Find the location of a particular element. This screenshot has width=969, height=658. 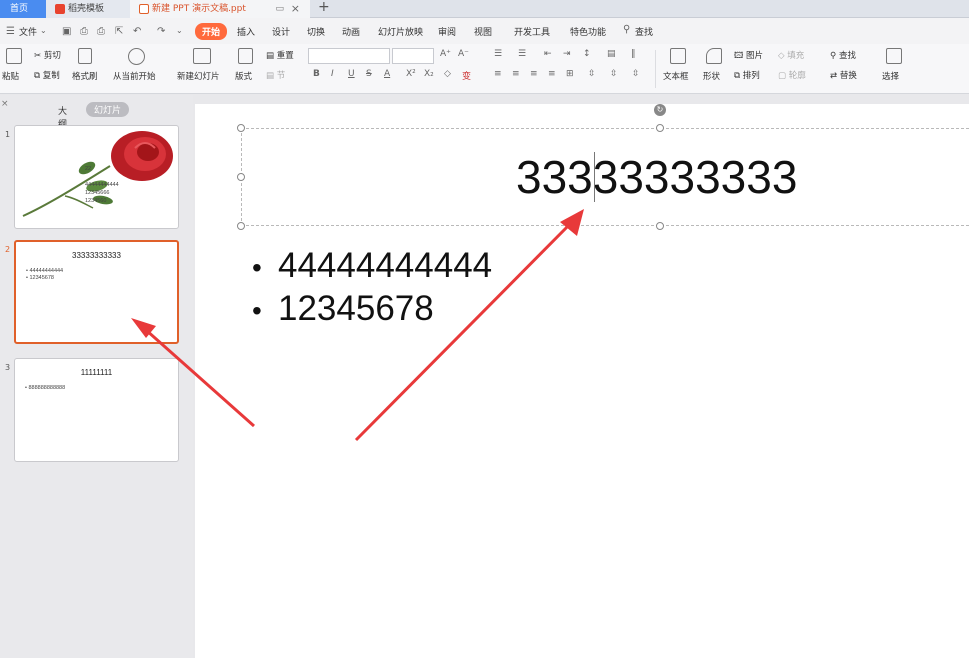

tab-slides: 幻灯片 is located at coordinates (108, 109).